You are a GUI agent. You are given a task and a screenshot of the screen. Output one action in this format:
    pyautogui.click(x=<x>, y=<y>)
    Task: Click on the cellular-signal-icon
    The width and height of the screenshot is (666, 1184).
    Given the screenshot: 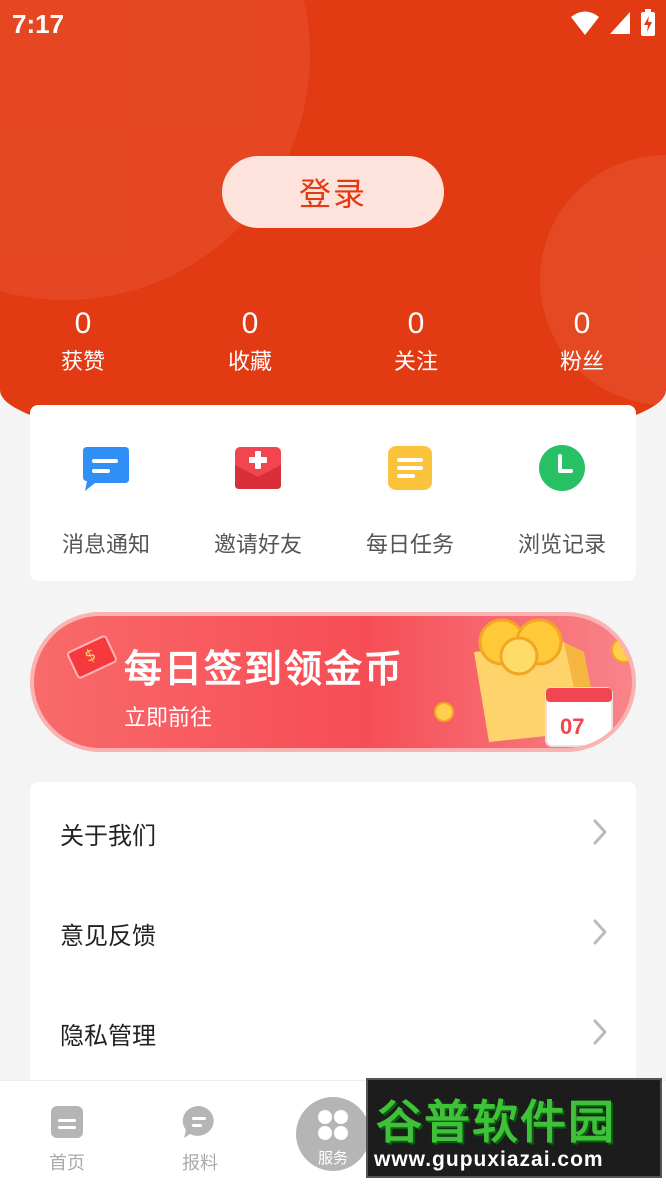 What is the action you would take?
    pyautogui.click(x=620, y=23)
    